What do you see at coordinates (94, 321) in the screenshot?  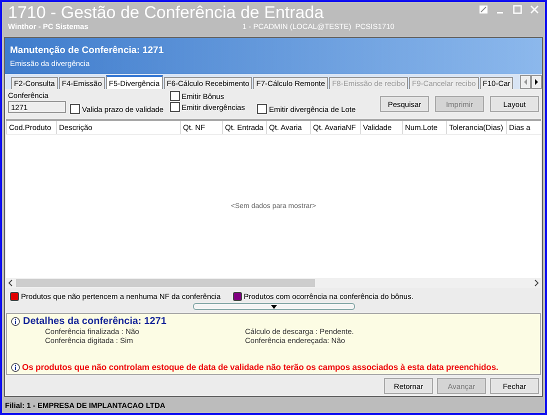 I see `details-title: Detalhes da conferência: 1271` at bounding box center [94, 321].